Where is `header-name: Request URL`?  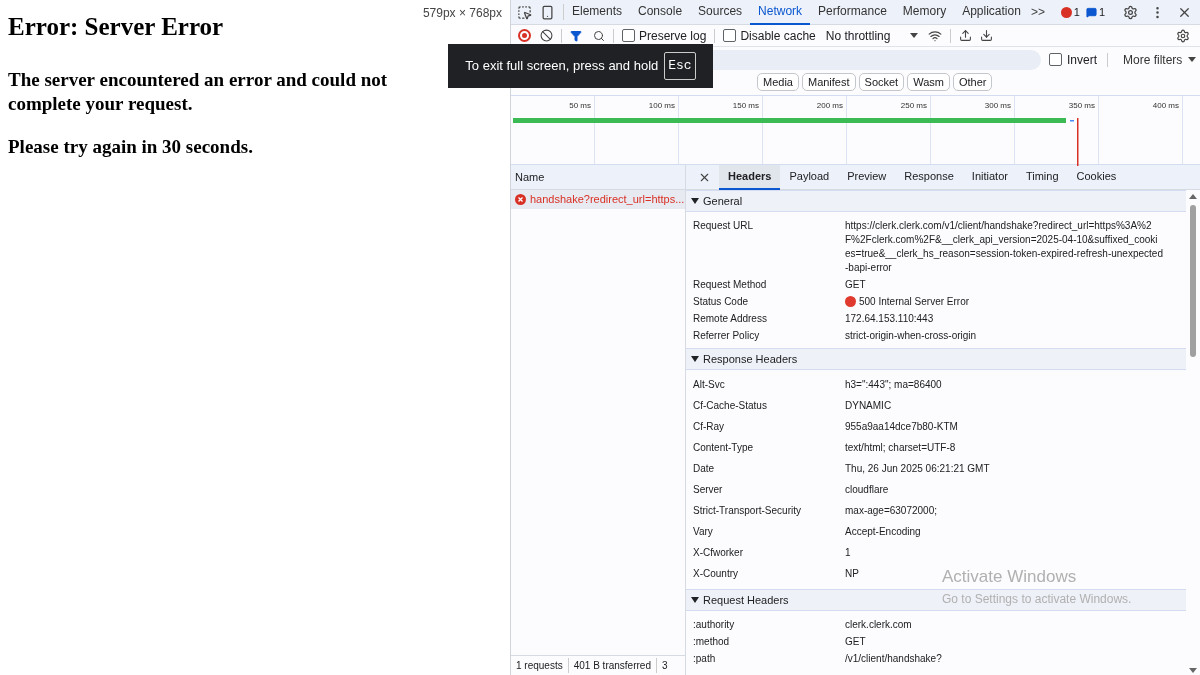
header-name: Request URL is located at coordinates (724, 225).